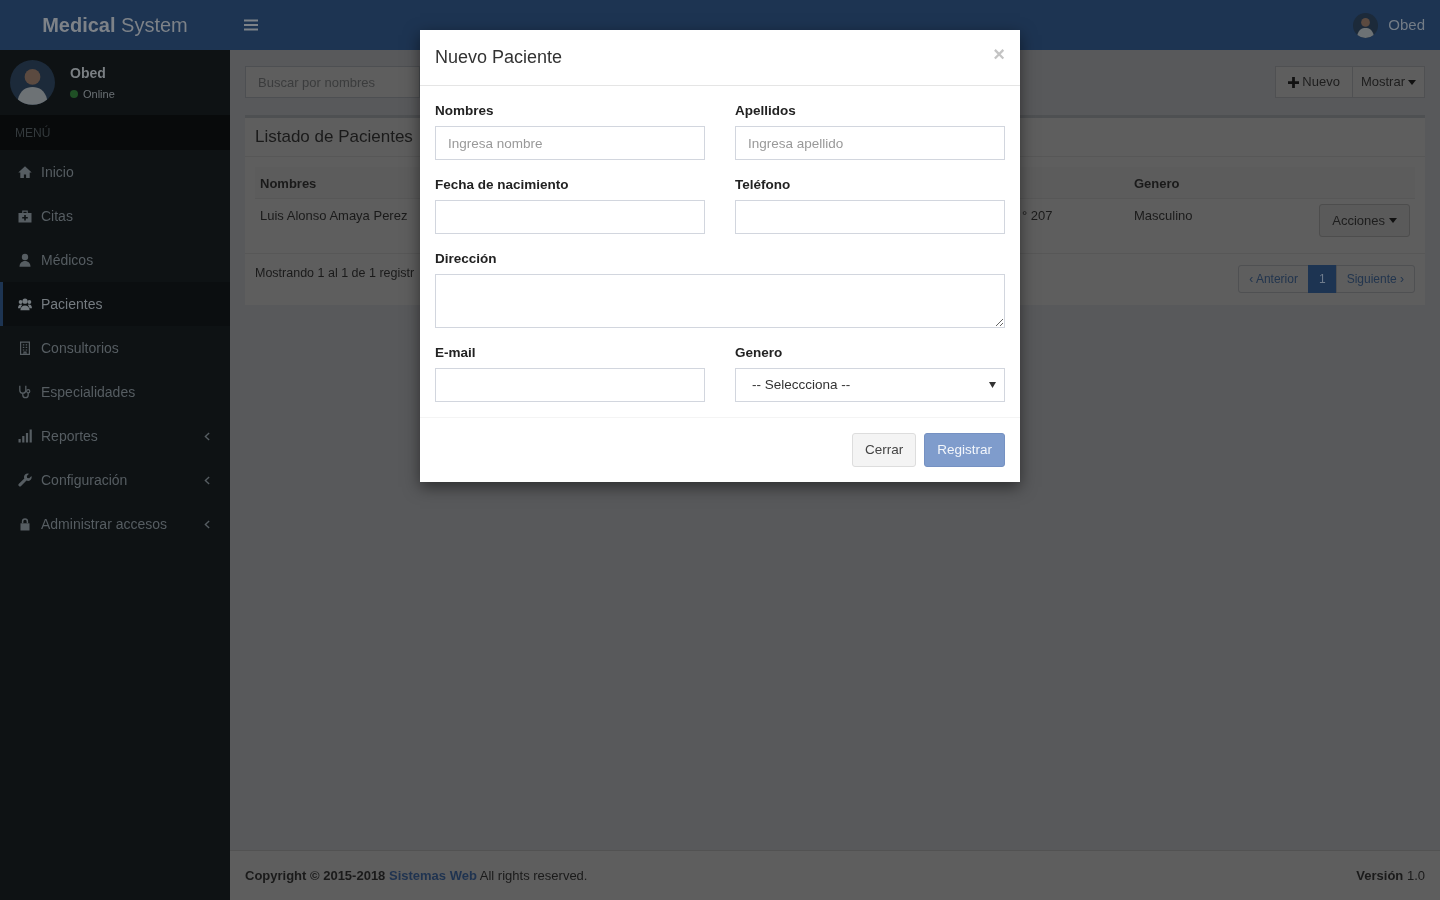 The image size is (1440, 900). What do you see at coordinates (999, 53) in the screenshot?
I see `close-button: ×` at bounding box center [999, 53].